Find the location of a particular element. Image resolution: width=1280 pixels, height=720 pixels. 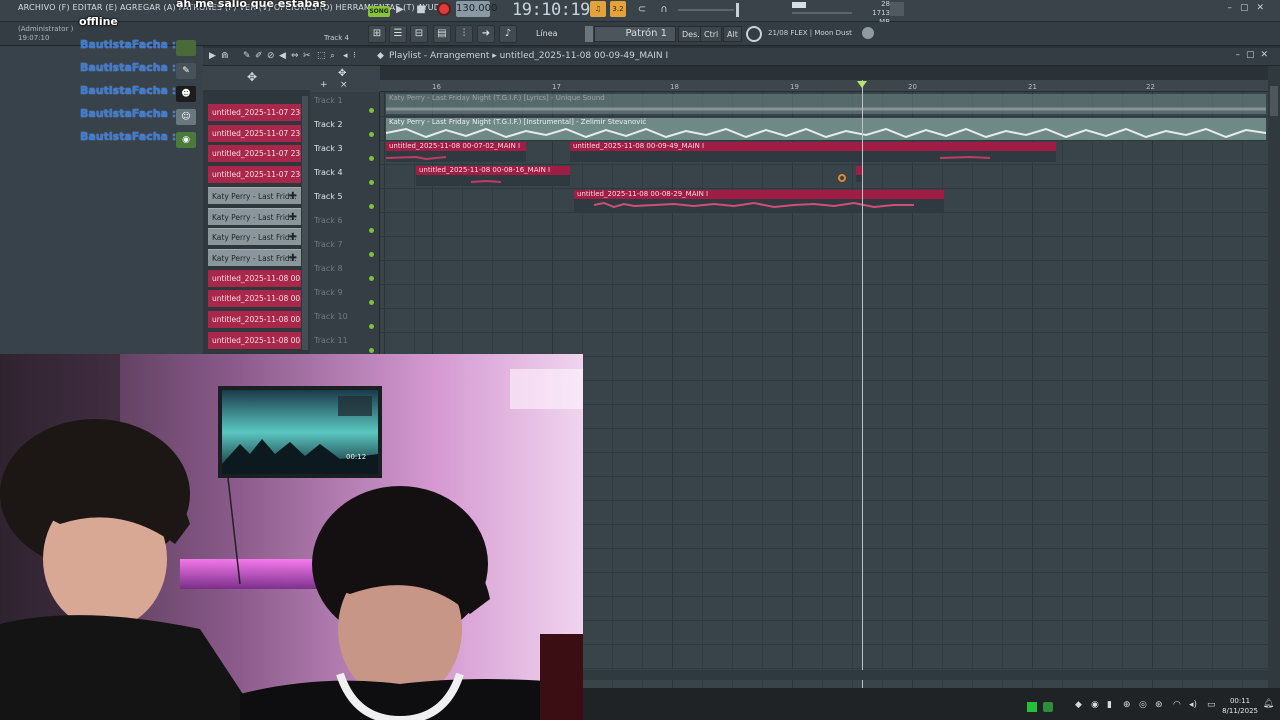

track-name: Track 9 is located at coordinates (328, 292).